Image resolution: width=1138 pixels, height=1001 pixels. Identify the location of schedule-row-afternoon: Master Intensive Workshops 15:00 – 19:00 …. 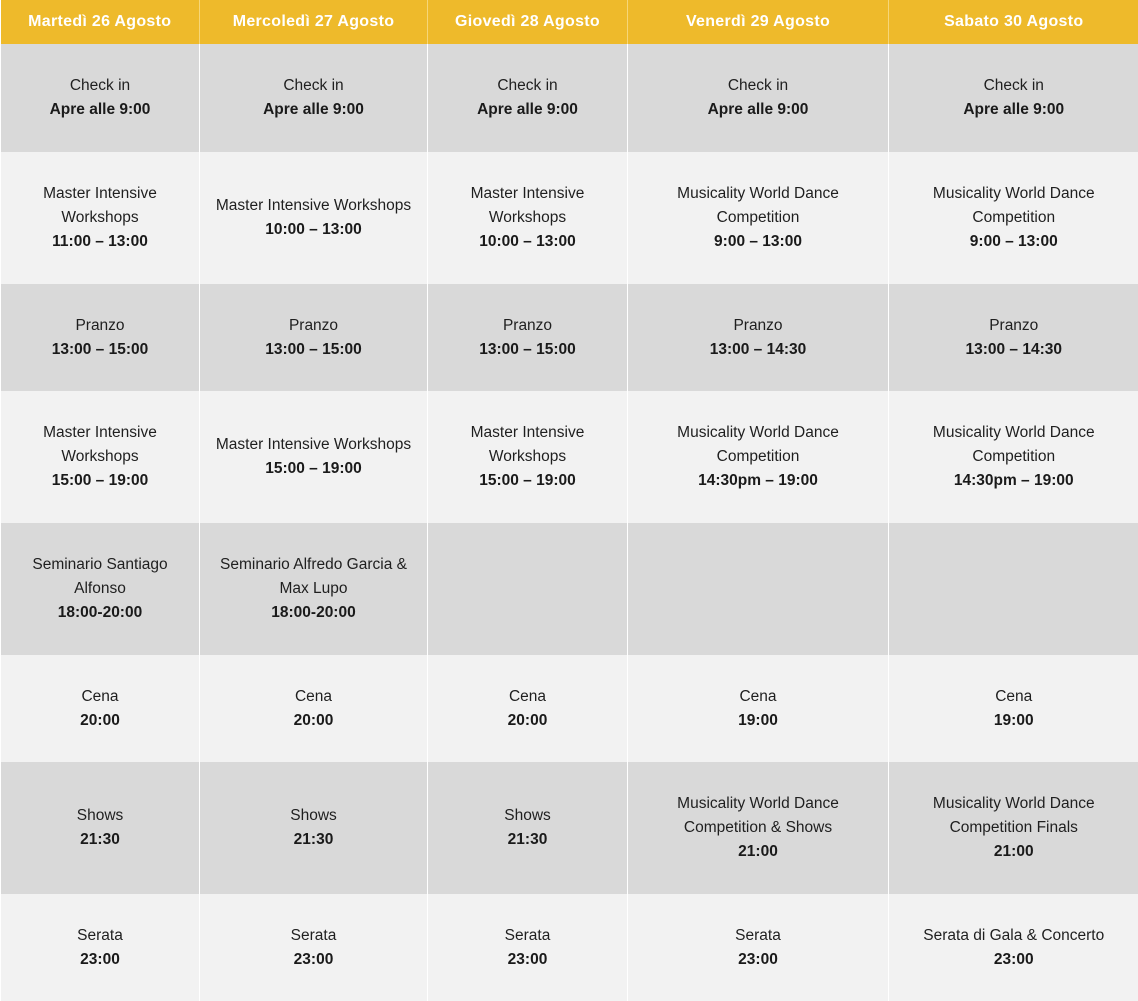
(569, 457).